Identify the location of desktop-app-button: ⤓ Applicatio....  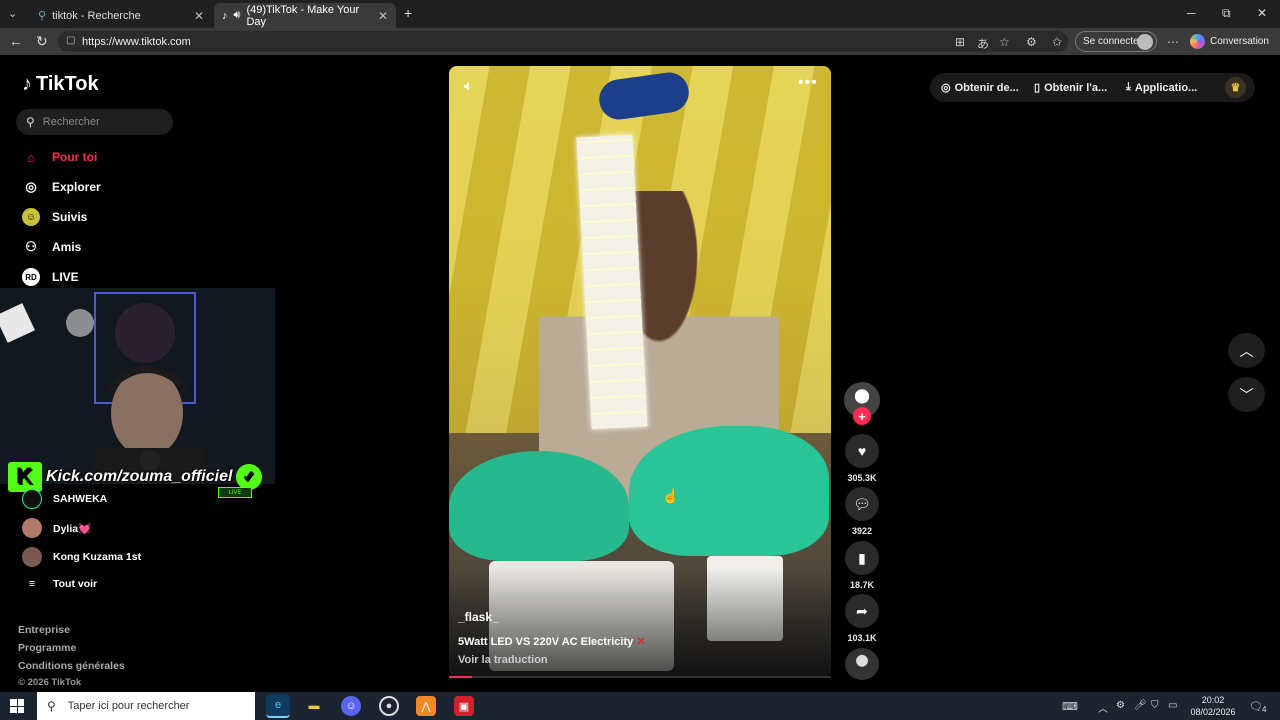
(1161, 87).